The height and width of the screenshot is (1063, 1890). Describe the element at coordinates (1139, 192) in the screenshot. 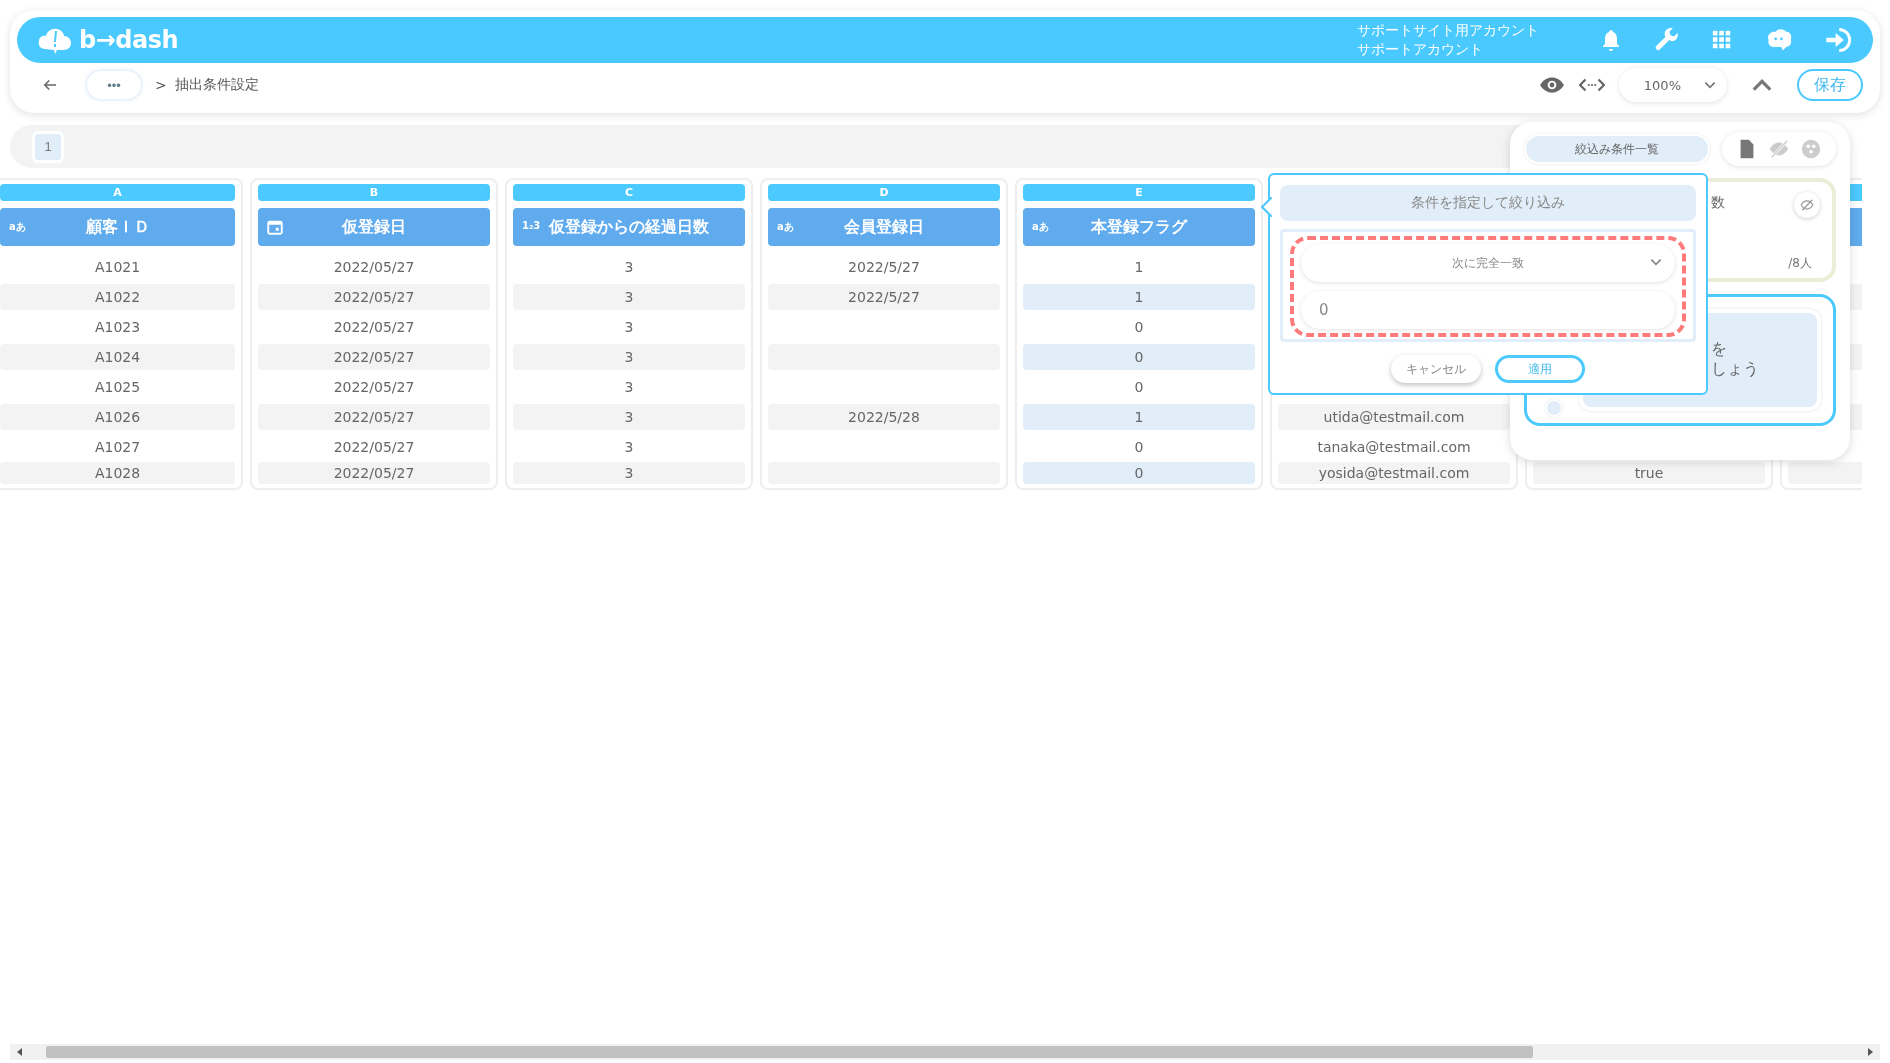

I see `column-letter: E` at that location.